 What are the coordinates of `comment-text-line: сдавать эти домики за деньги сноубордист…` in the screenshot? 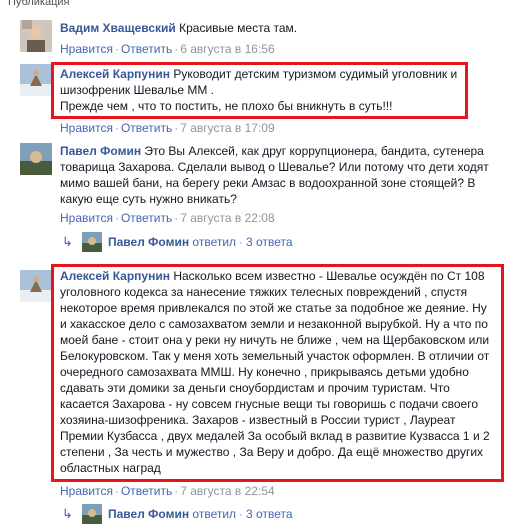 It's located at (255, 388).